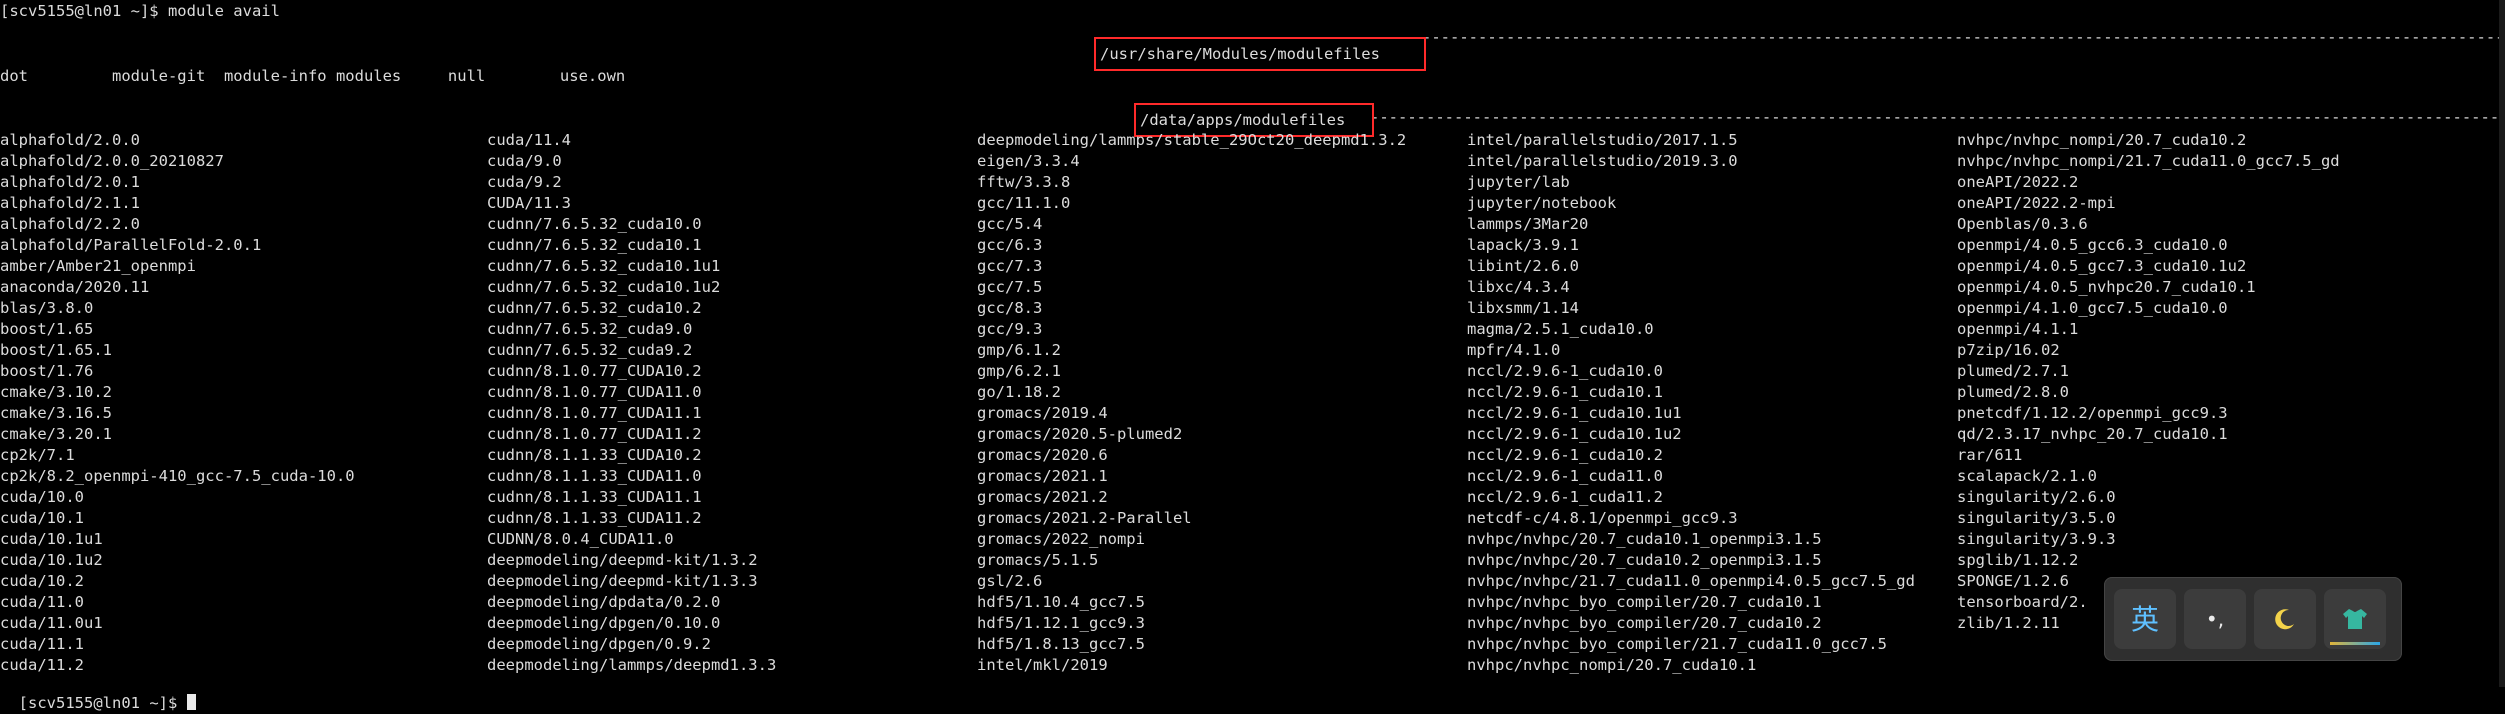 Image resolution: width=2505 pixels, height=714 pixels. Describe the element at coordinates (2102, 266) in the screenshot. I see `module-entry: openmpi/4.0.5_gcc7.3_cuda10.1u2` at that location.